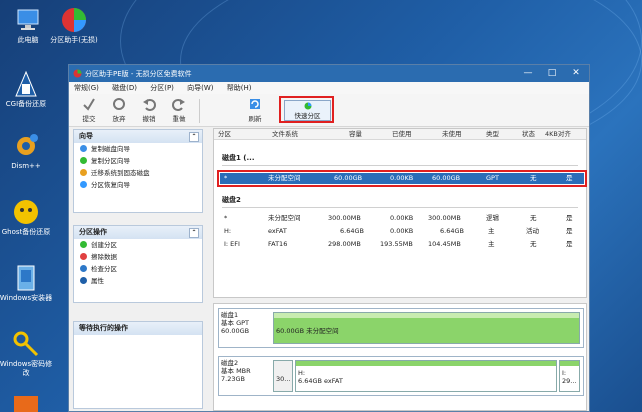 The image size is (642, 412). Describe the element at coordinates (199, 111) in the screenshot. I see `toolbar-separator` at that location.